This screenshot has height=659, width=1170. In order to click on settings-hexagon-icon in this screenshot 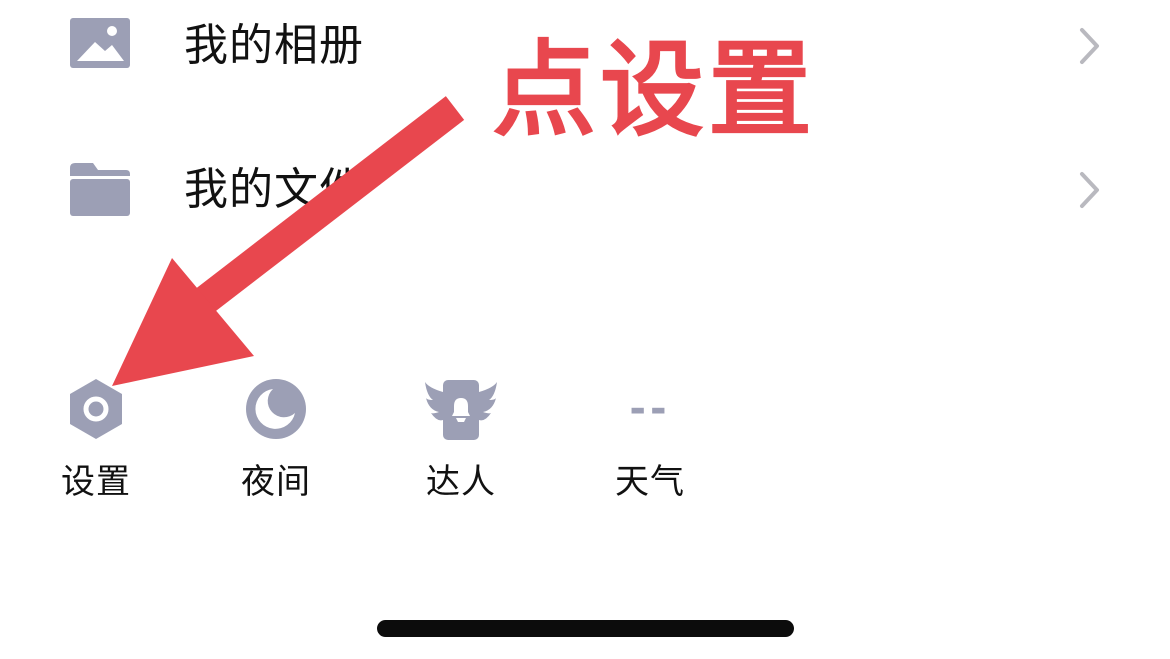, I will do `click(96, 409)`.